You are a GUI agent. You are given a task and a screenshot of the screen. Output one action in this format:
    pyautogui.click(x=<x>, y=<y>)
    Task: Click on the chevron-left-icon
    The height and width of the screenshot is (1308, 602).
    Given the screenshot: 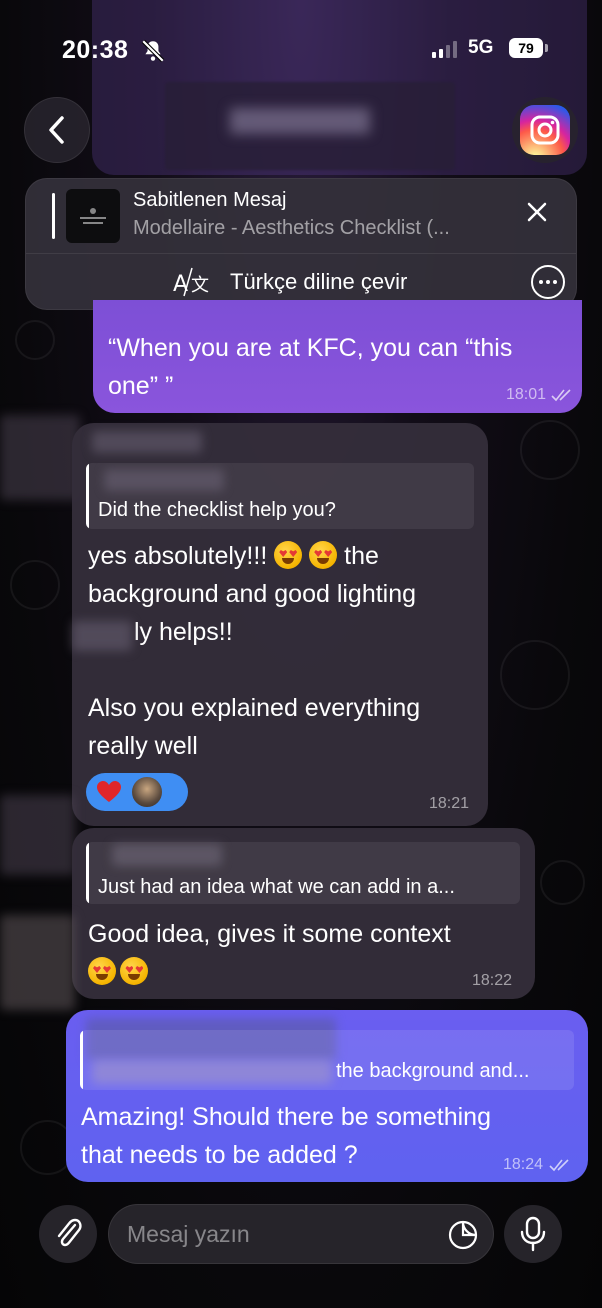 What is the action you would take?
    pyautogui.click(x=56, y=130)
    